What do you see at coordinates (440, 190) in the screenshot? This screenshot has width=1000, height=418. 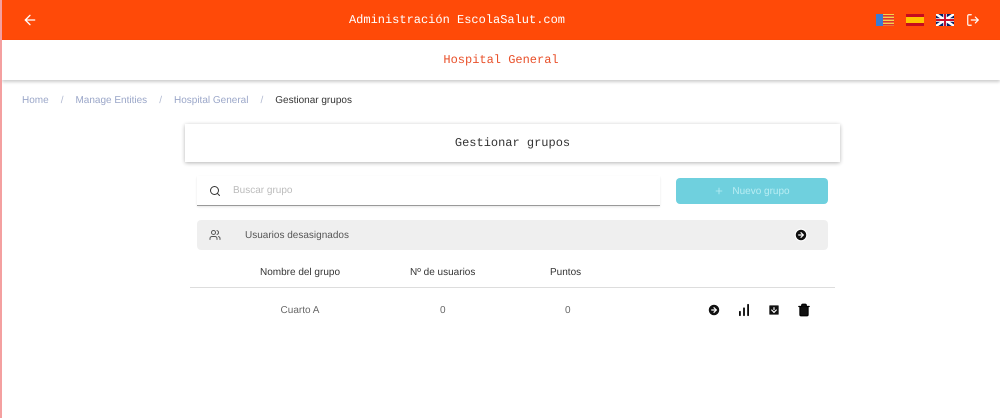 I see `search-field: Buscar grupo` at bounding box center [440, 190].